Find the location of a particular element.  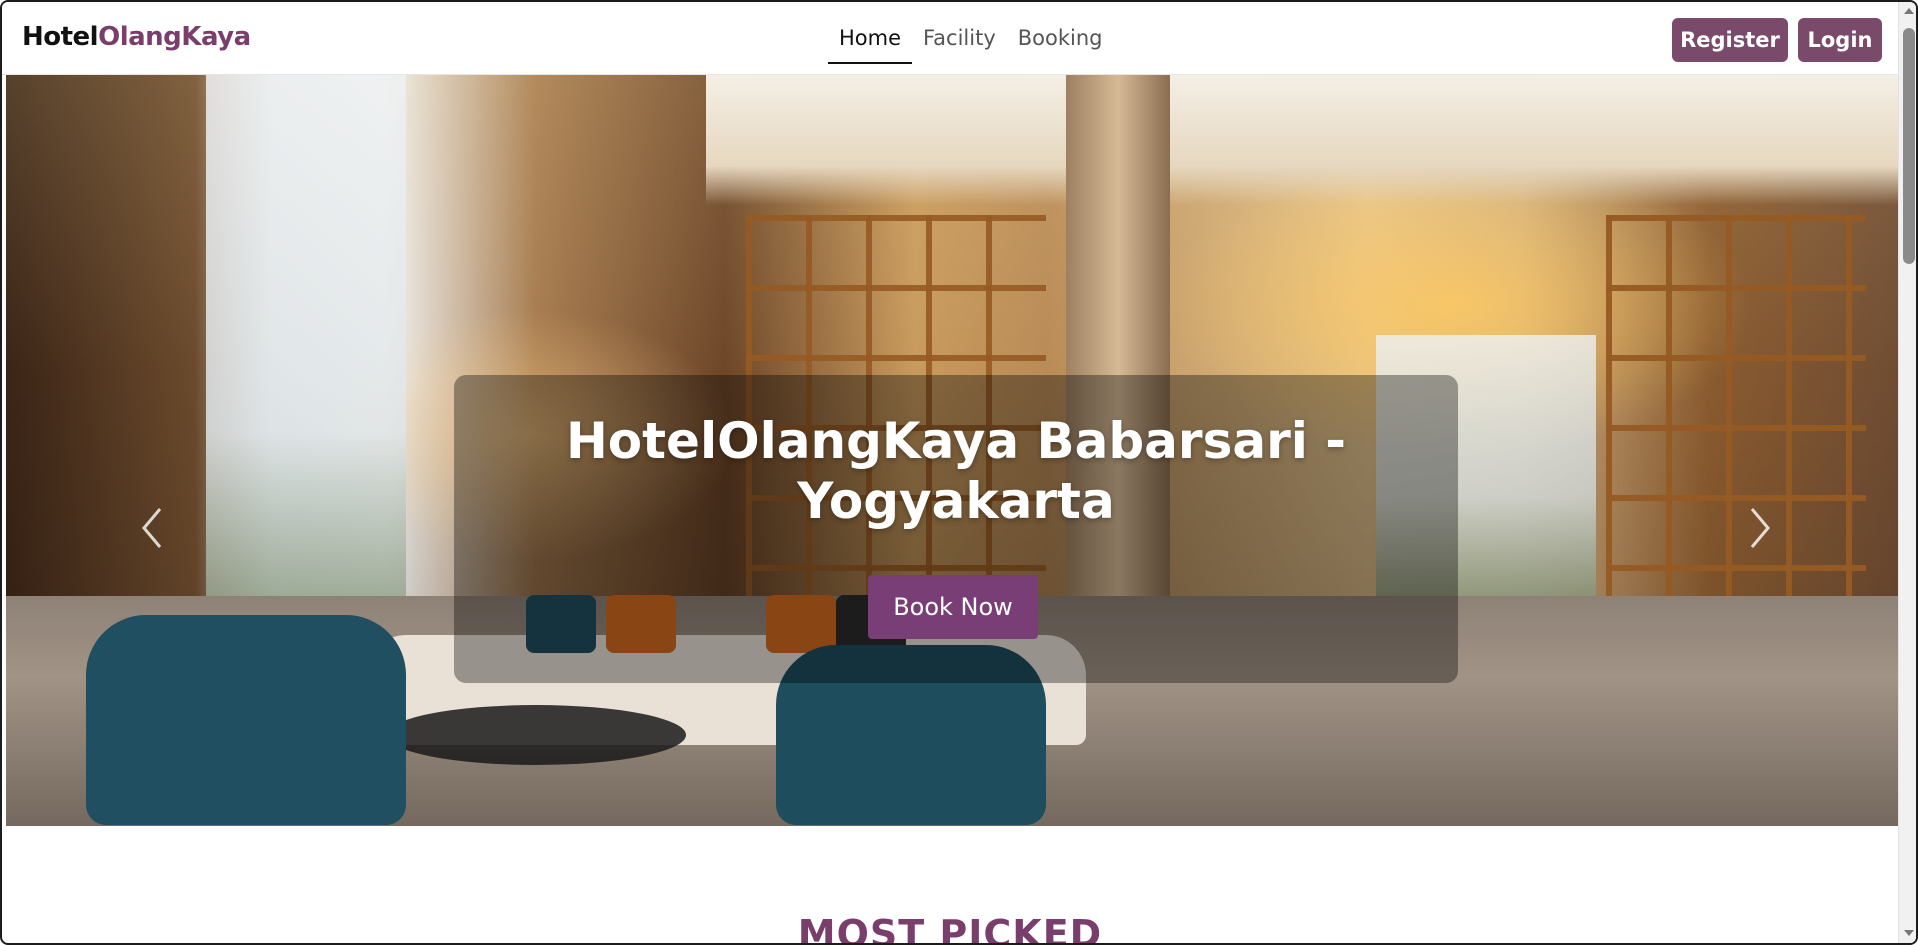

carousel-prev-button is located at coordinates (152, 528).